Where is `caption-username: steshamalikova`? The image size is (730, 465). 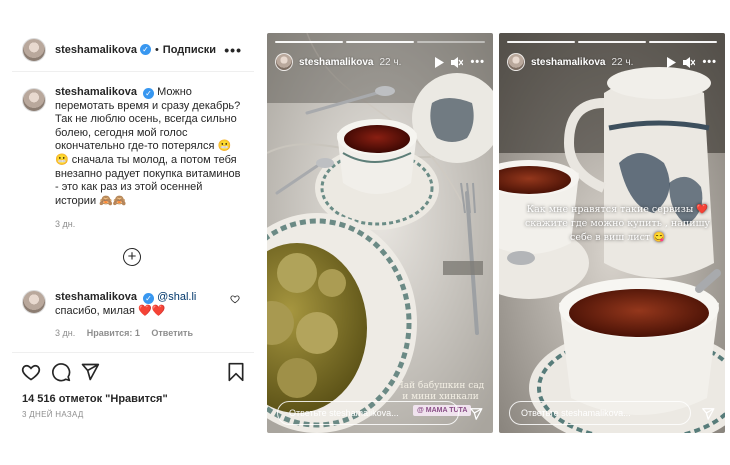 caption-username: steshamalikova is located at coordinates (96, 92).